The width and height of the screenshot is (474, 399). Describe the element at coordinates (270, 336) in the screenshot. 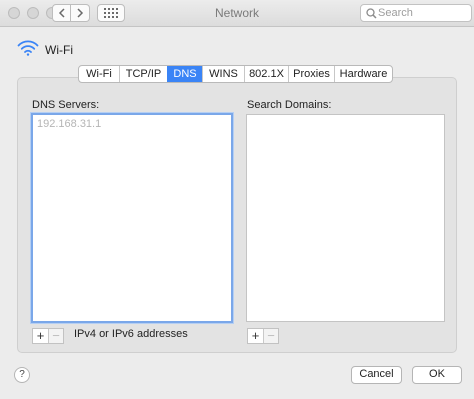

I see `remove-search-domain-button: −` at that location.